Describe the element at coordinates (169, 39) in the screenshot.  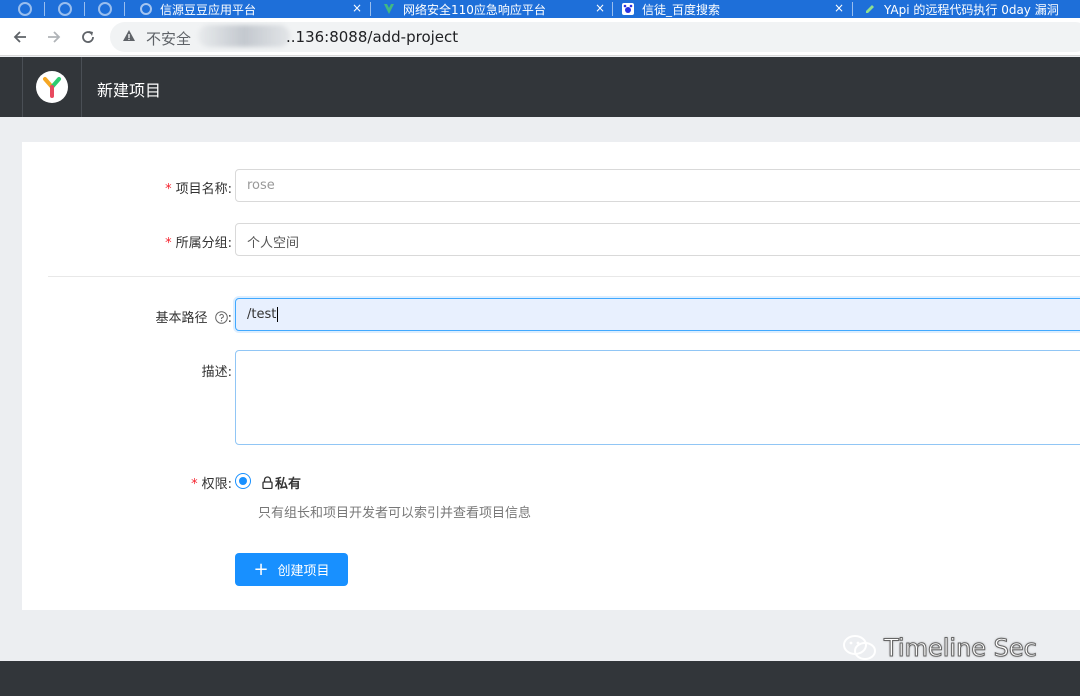
I see `security-status: 不安全` at that location.